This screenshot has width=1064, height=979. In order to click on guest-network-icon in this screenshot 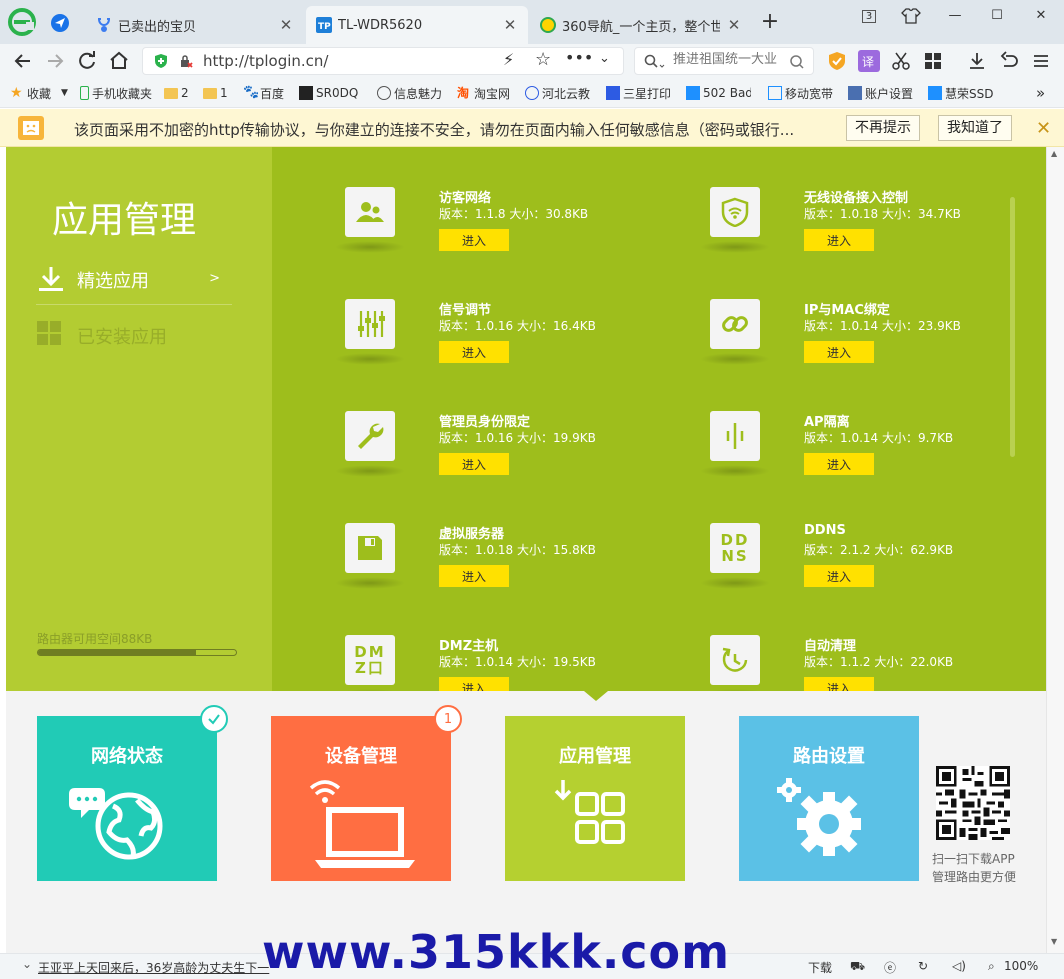, I will do `click(370, 212)`.